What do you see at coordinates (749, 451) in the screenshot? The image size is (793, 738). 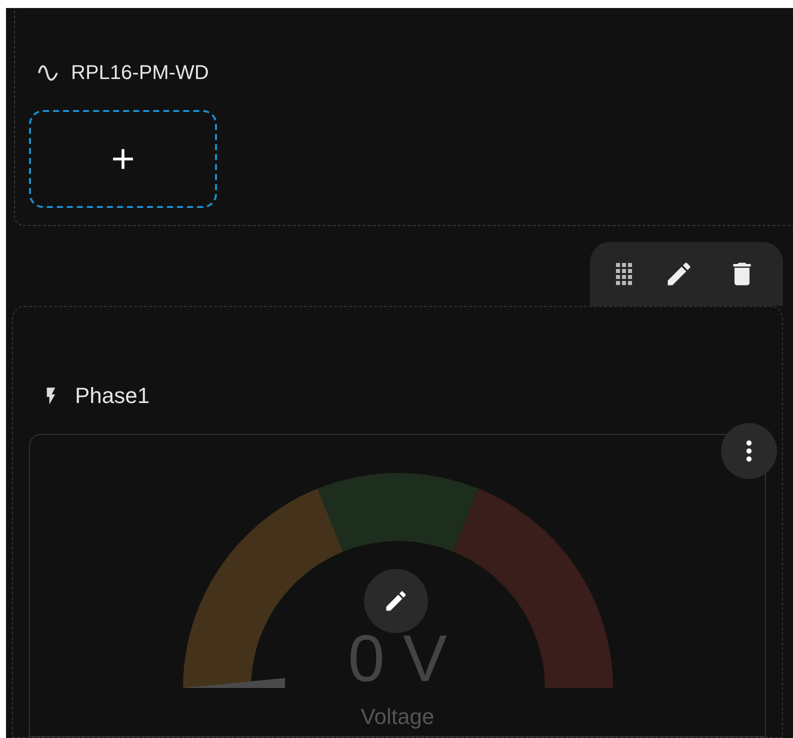 I see `more-icon` at bounding box center [749, 451].